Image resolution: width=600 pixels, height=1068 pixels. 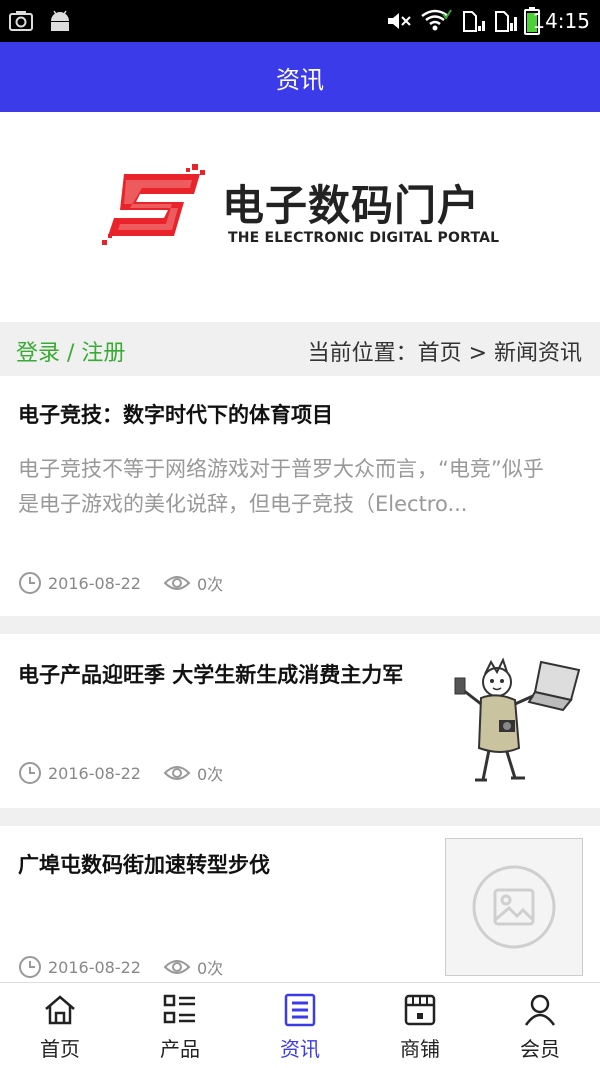 I want to click on article-thumbnail-placeholder, so click(x=514, y=907).